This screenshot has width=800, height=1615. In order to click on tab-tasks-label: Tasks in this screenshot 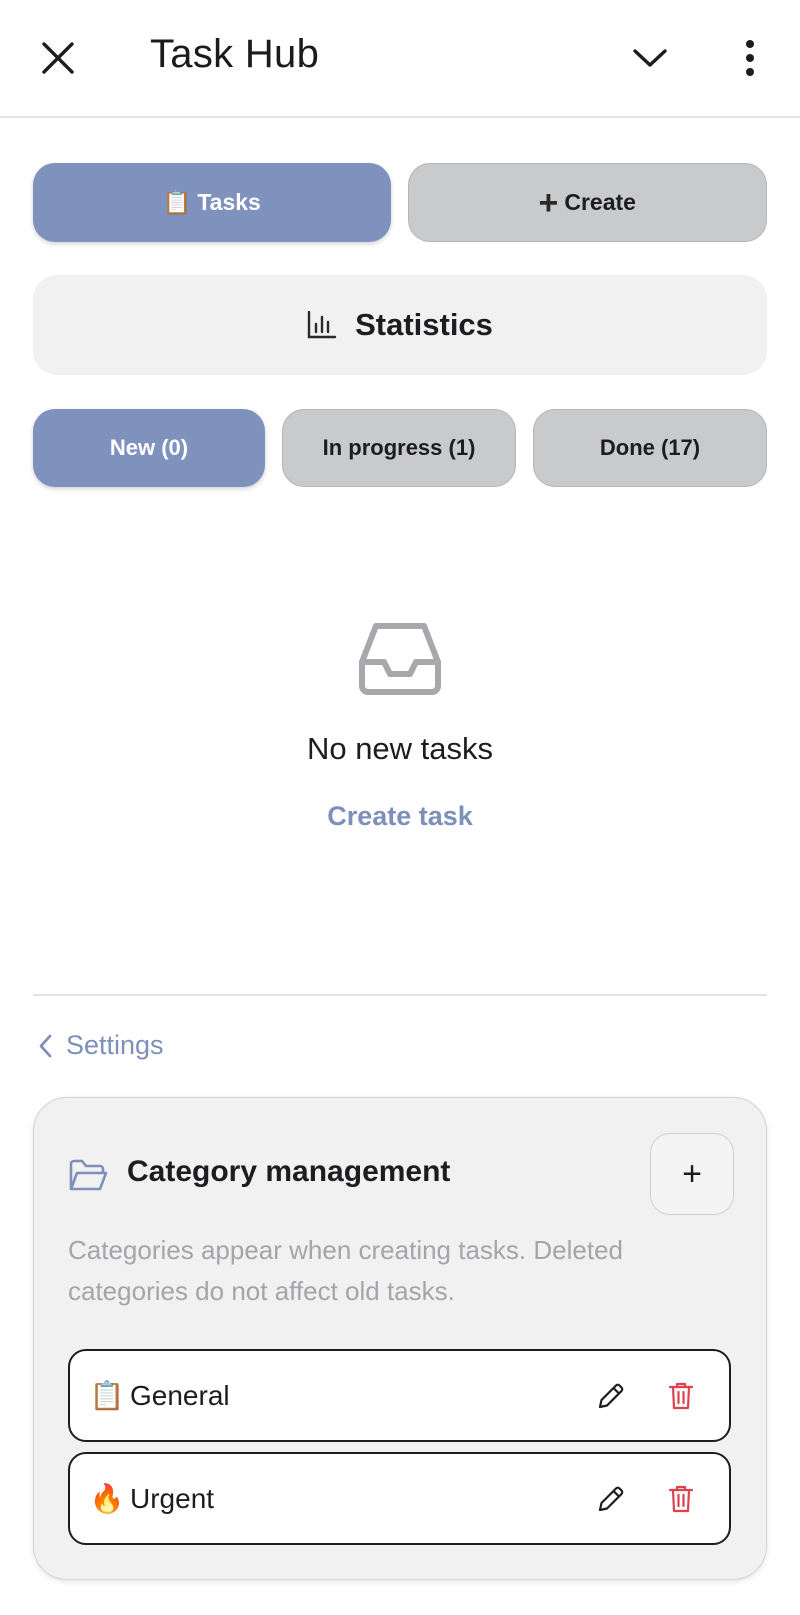, I will do `click(229, 202)`.